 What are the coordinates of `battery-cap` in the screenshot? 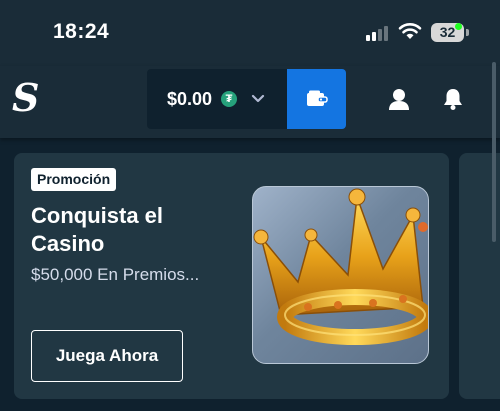 It's located at (467, 32).